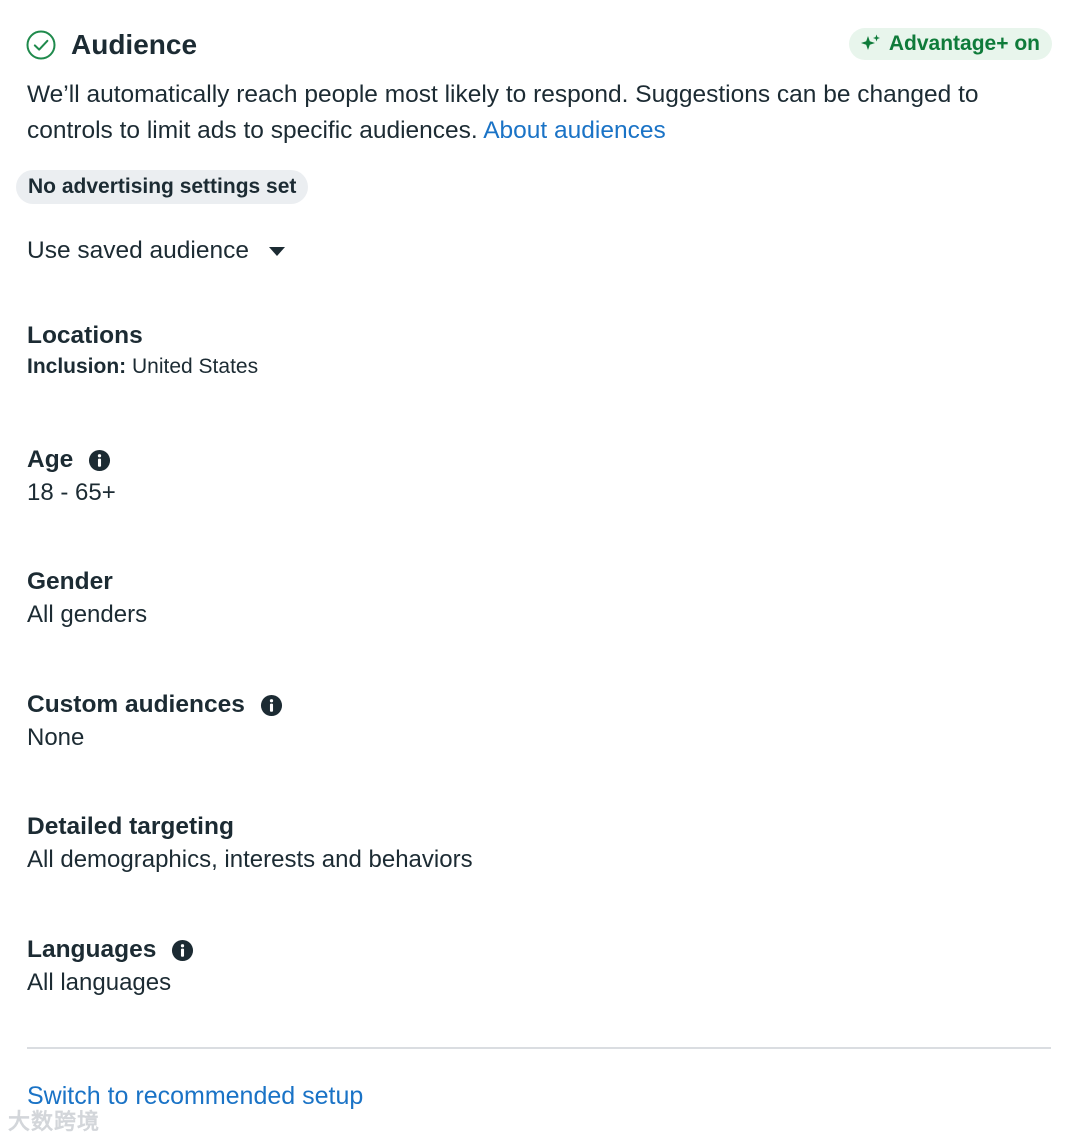 The height and width of the screenshot is (1141, 1080). Describe the element at coordinates (71, 477) in the screenshot. I see `age-section: Age 18 - 65+` at that location.